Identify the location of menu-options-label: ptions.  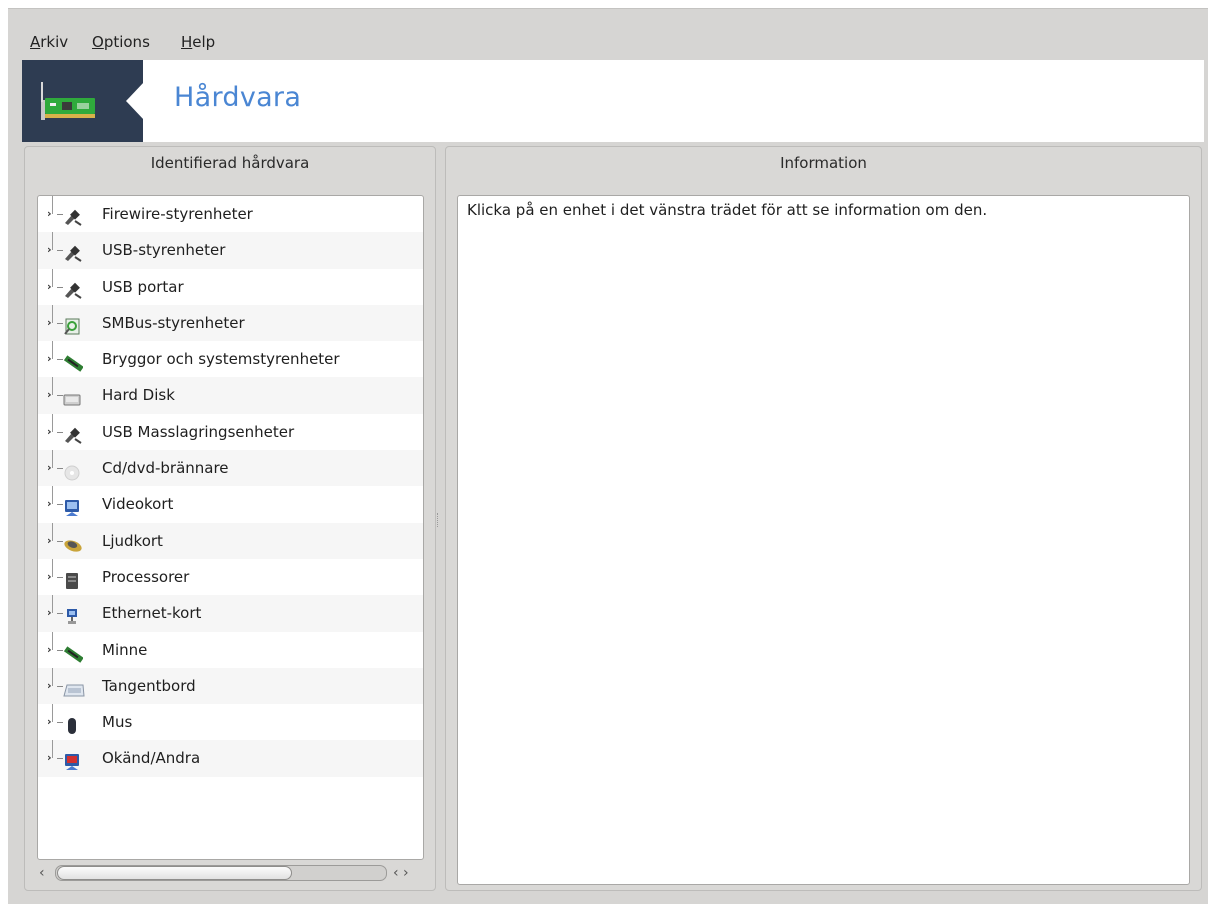
(126, 42).